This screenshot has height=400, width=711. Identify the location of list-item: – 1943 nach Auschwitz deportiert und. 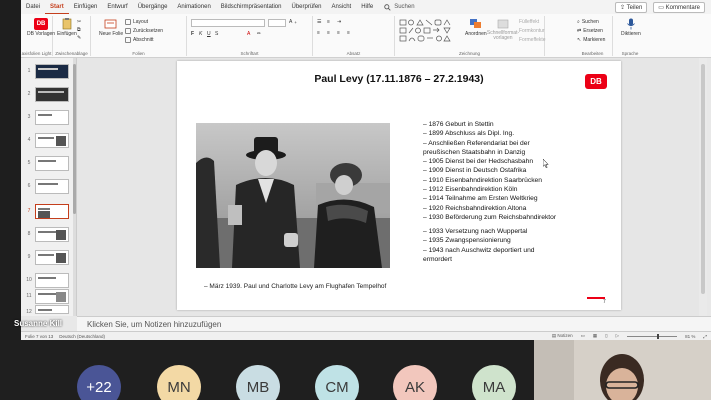
(479, 250).